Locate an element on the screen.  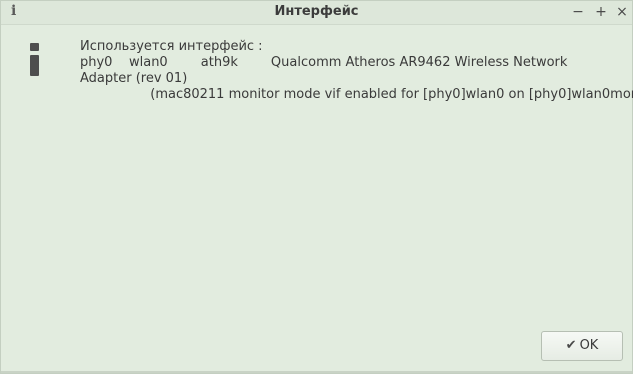
info-icon is located at coordinates (35, 60).